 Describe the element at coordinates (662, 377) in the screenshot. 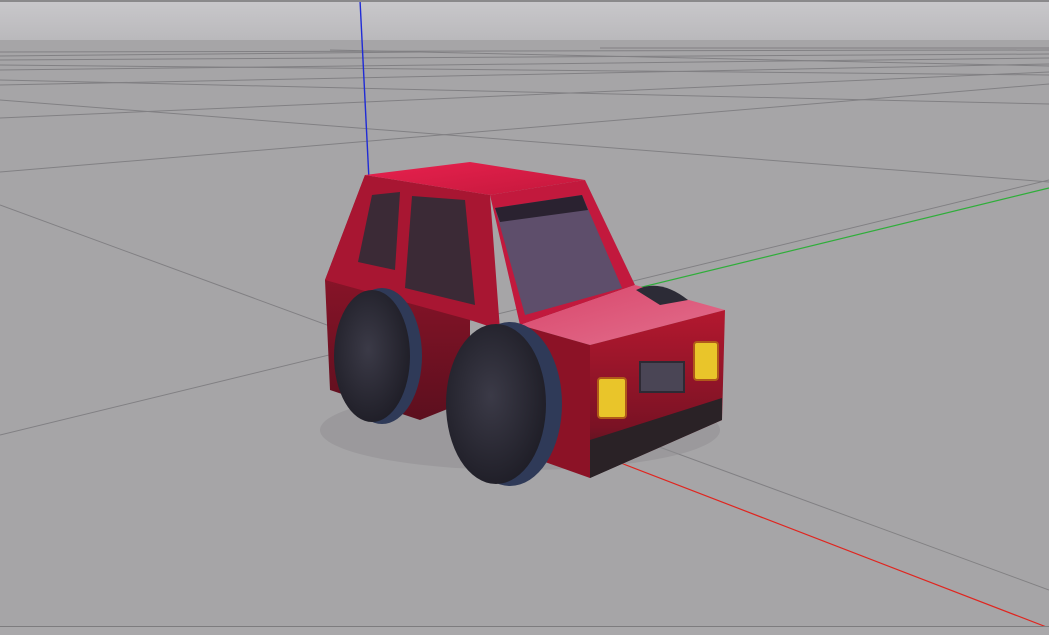

I see `front-grille` at that location.